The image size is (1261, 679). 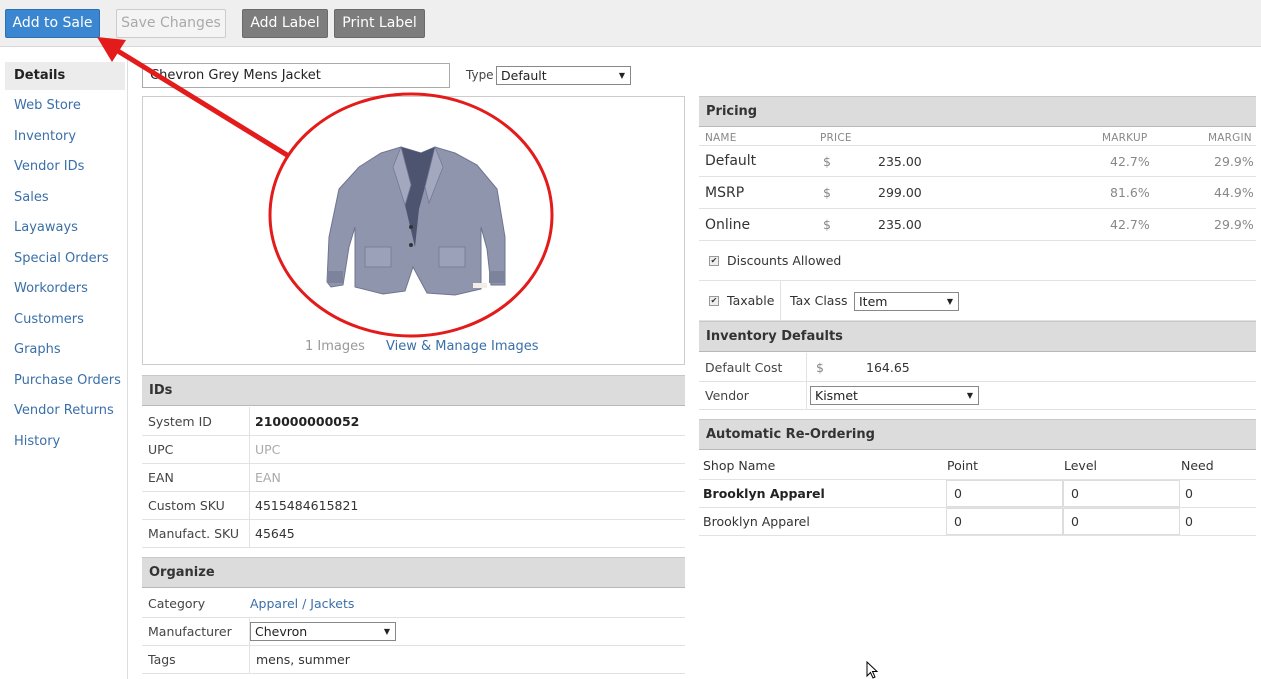 I want to click on pricing-panel-title: Pricing, so click(x=977, y=111).